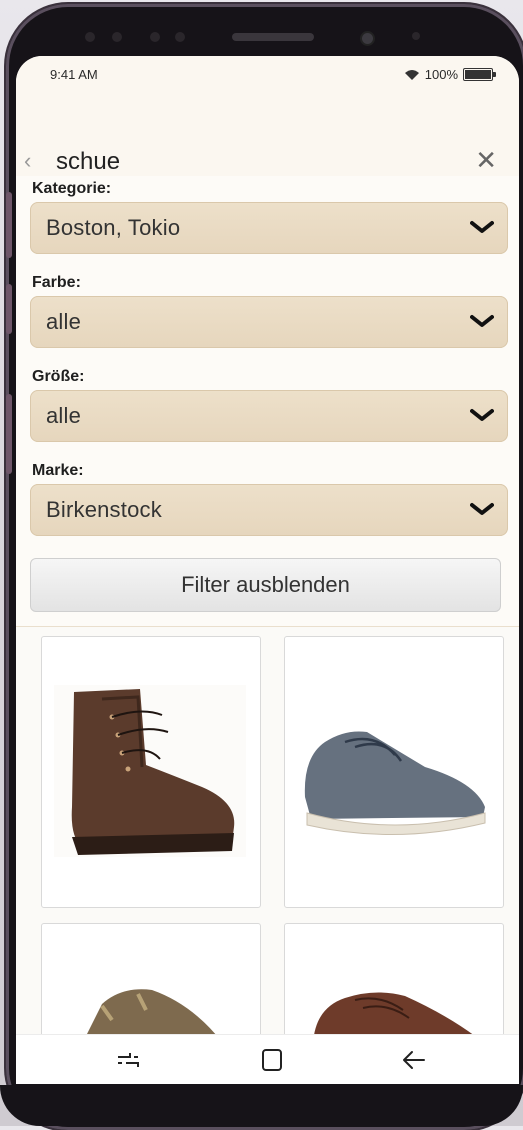 The height and width of the screenshot is (1130, 523). I want to click on select-value: Boston, Tokio, so click(113, 227).